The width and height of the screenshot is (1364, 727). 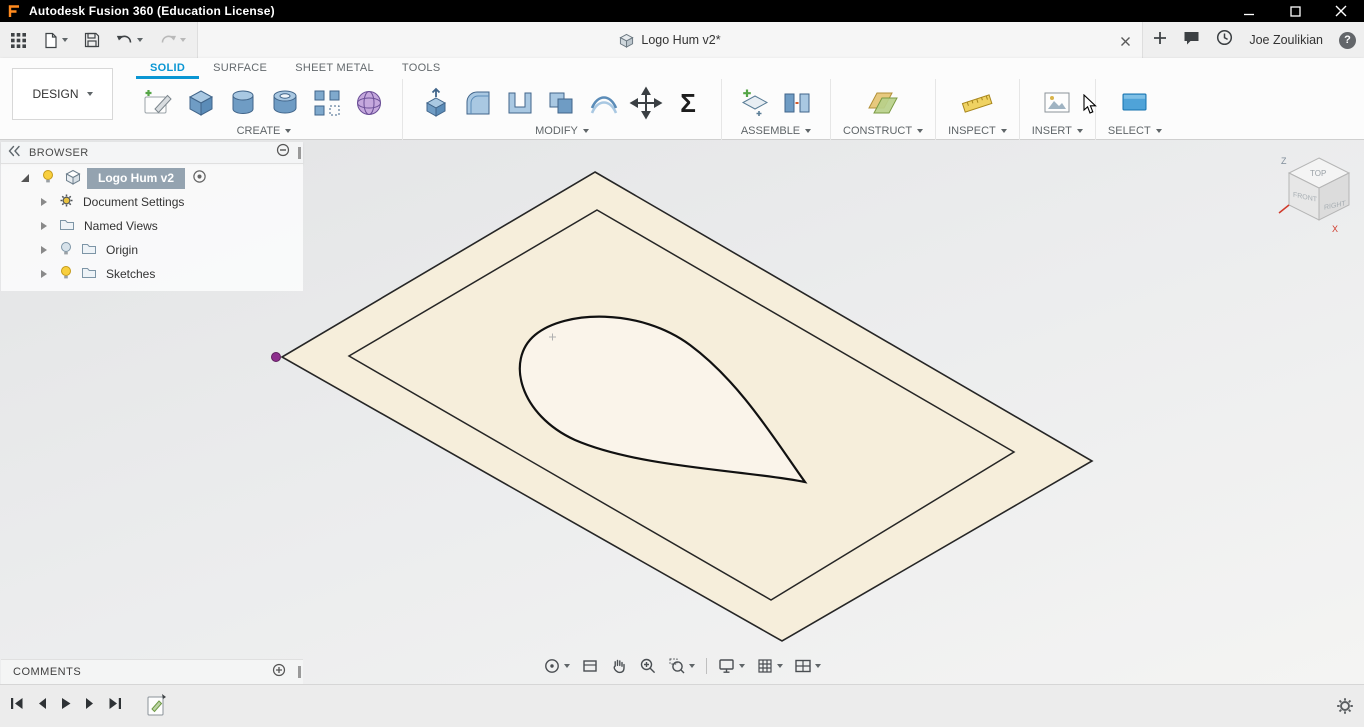 What do you see at coordinates (1341, 11) in the screenshot?
I see `close-button` at bounding box center [1341, 11].